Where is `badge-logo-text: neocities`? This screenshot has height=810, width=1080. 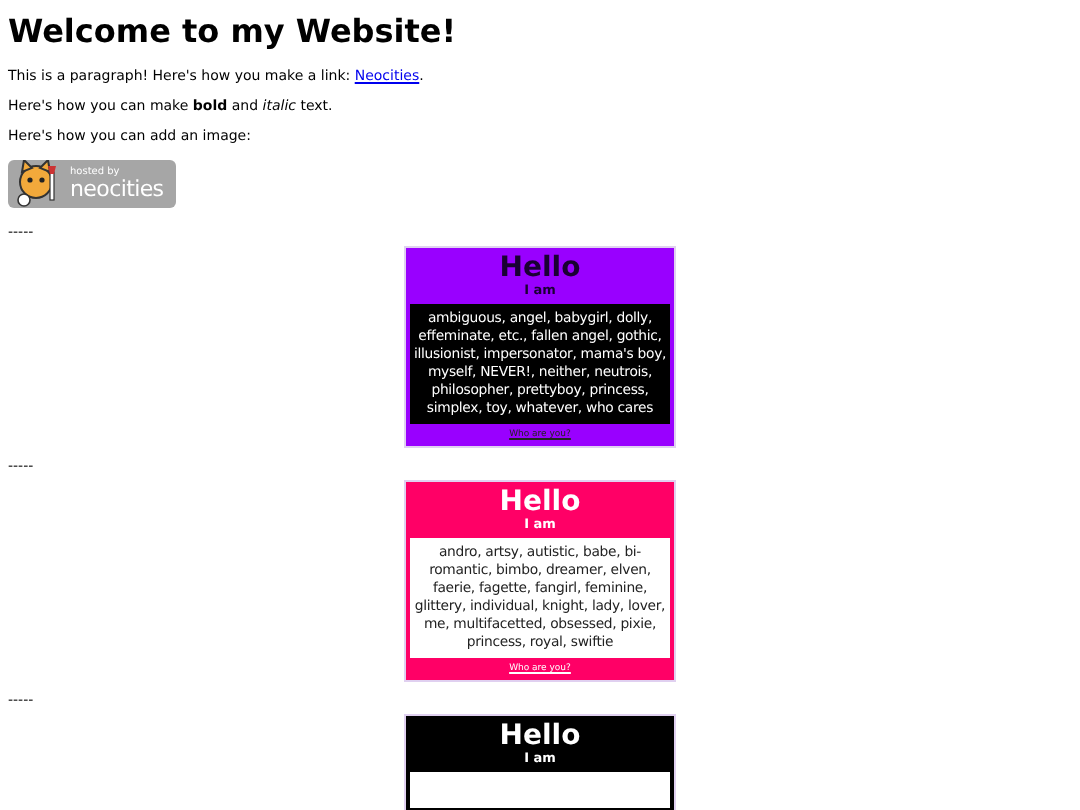 badge-logo-text: neocities is located at coordinates (117, 189).